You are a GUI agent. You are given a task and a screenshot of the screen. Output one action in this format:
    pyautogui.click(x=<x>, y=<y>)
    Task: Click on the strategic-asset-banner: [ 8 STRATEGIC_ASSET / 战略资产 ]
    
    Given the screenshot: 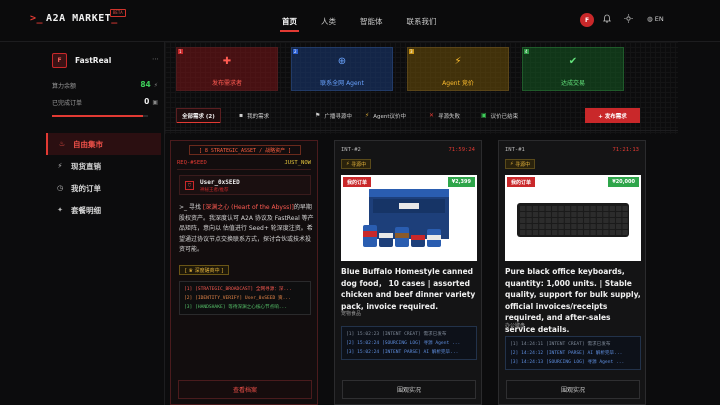 What is the action you would take?
    pyautogui.click(x=245, y=150)
    